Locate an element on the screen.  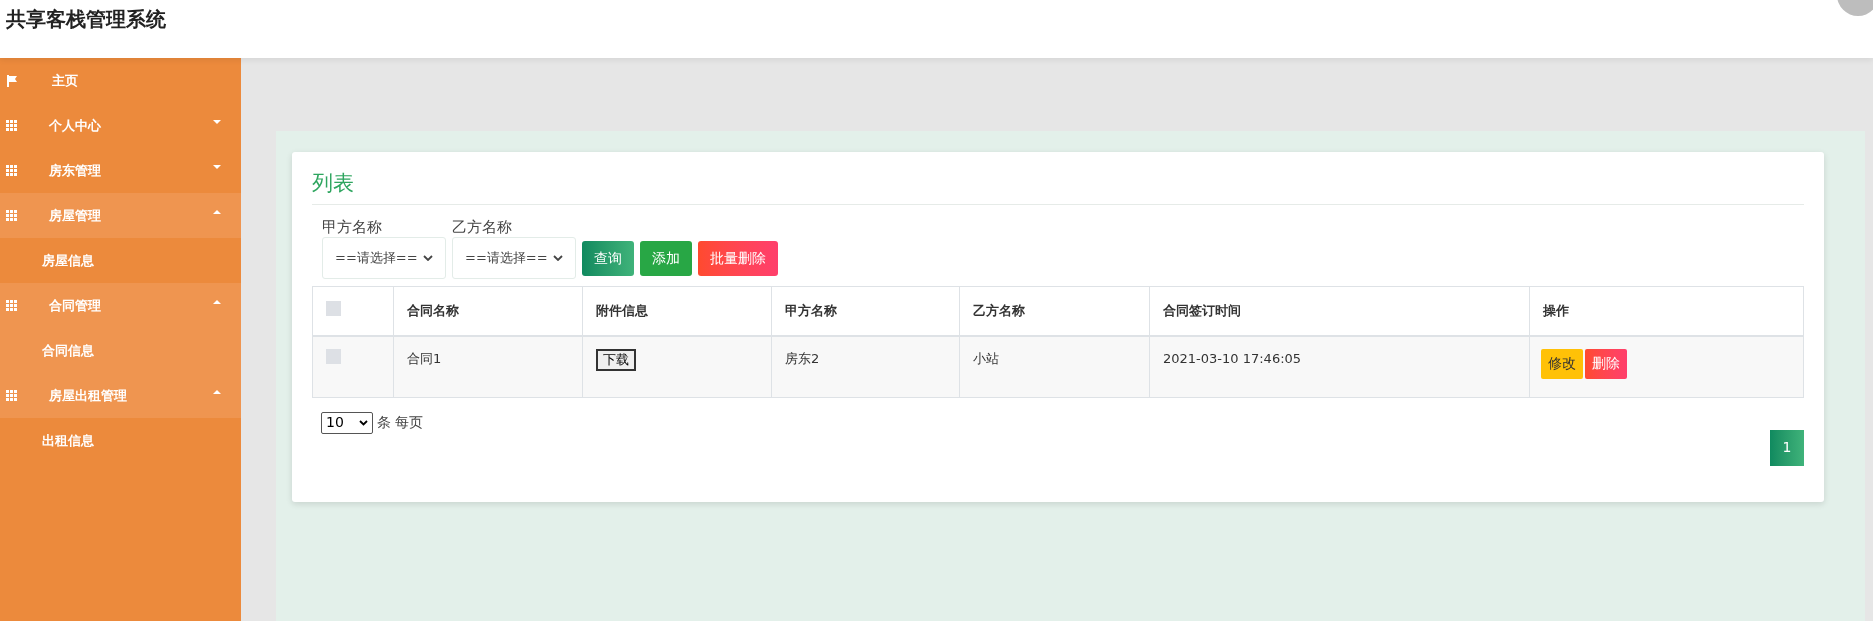
column-header: 合同名称 is located at coordinates (433, 310).